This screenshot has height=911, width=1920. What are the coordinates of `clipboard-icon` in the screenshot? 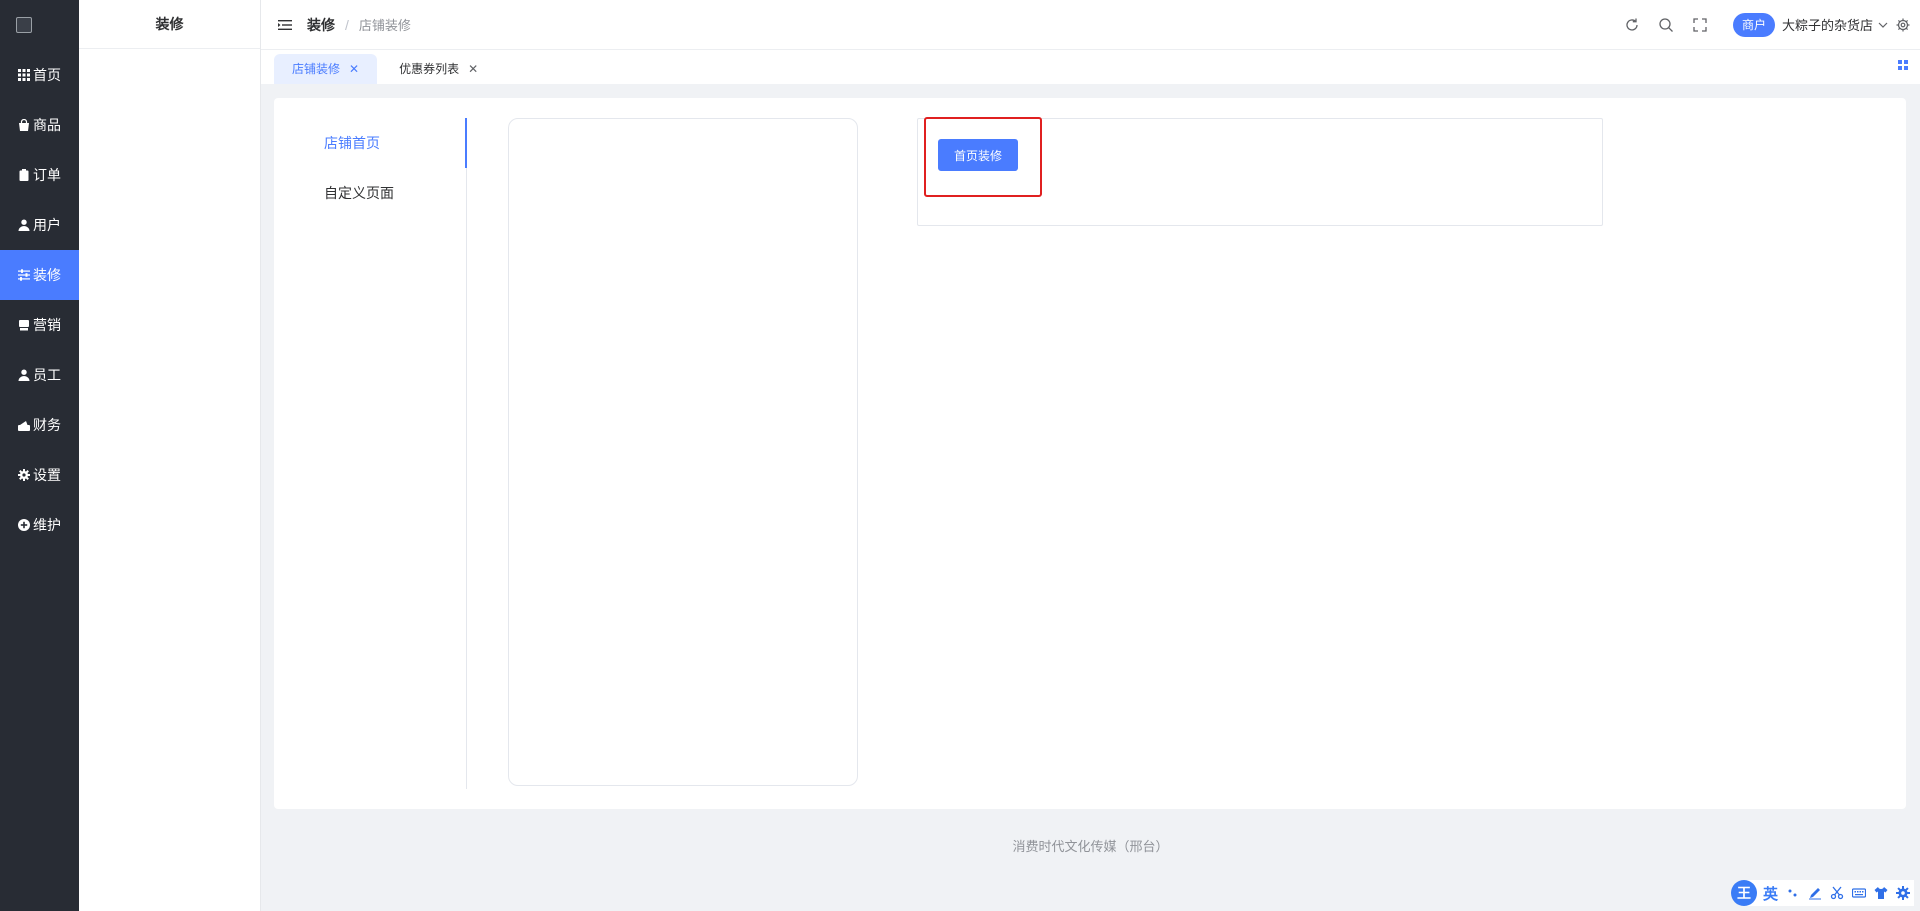 It's located at (24, 175).